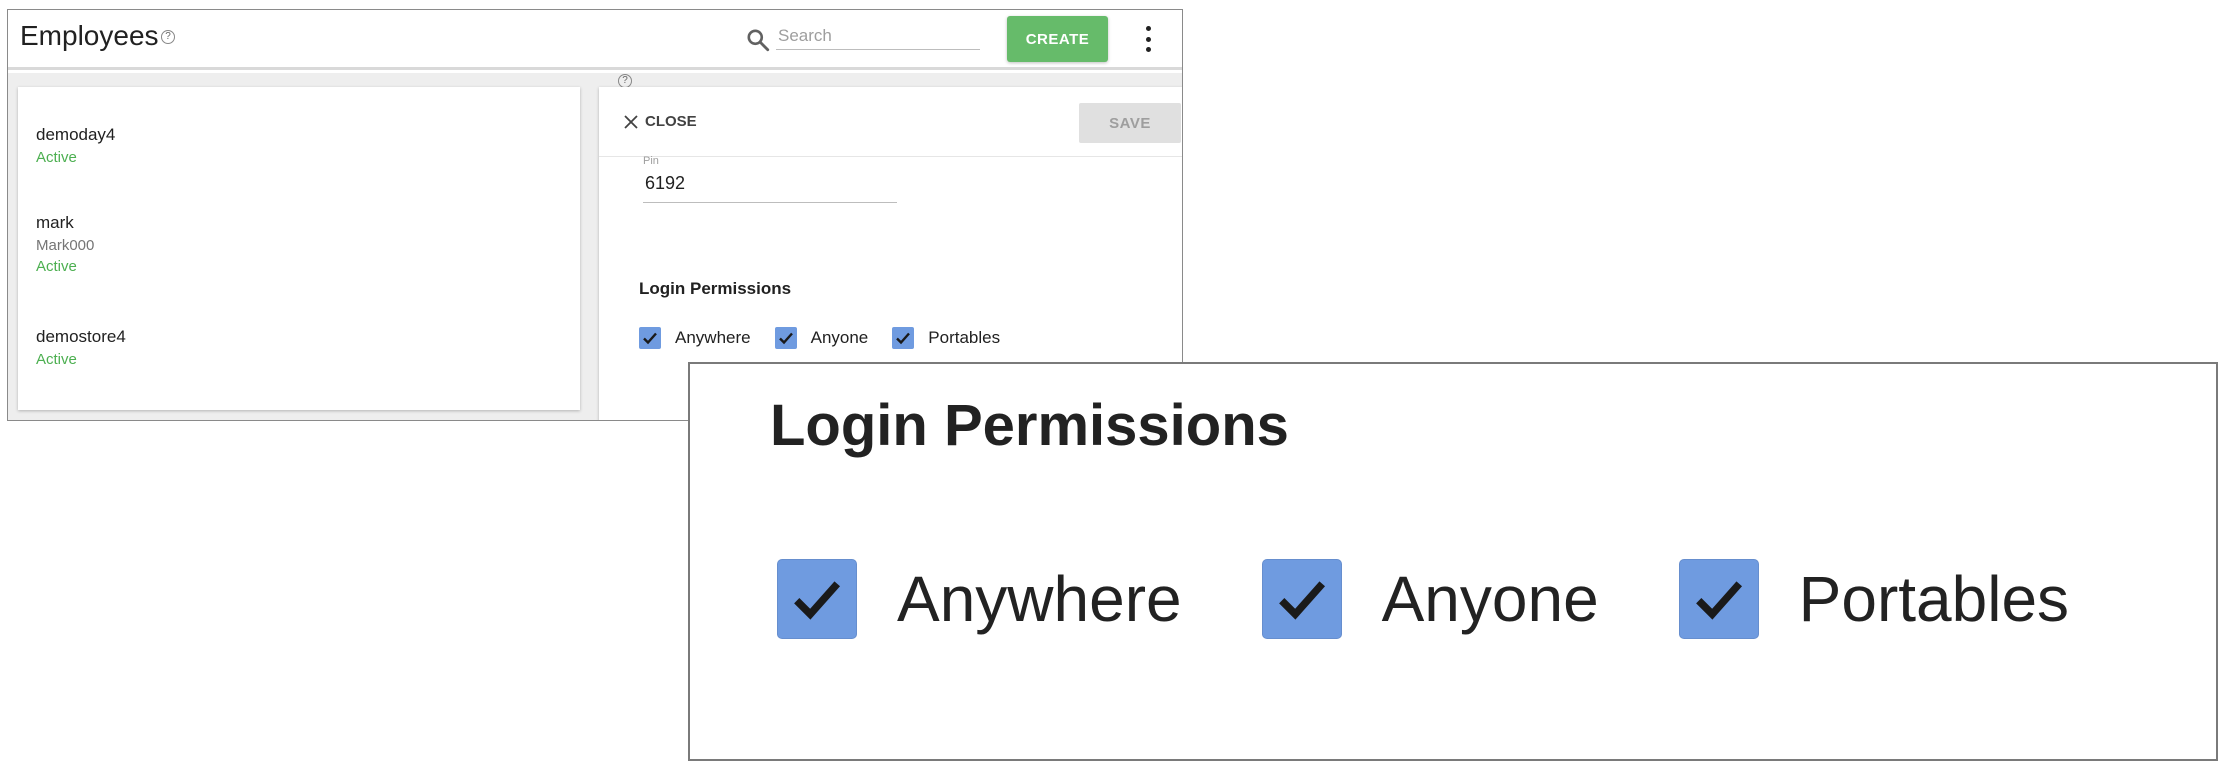 The image size is (2224, 766). What do you see at coordinates (81, 347) in the screenshot?
I see `list-item: demostore4 Active` at bounding box center [81, 347].